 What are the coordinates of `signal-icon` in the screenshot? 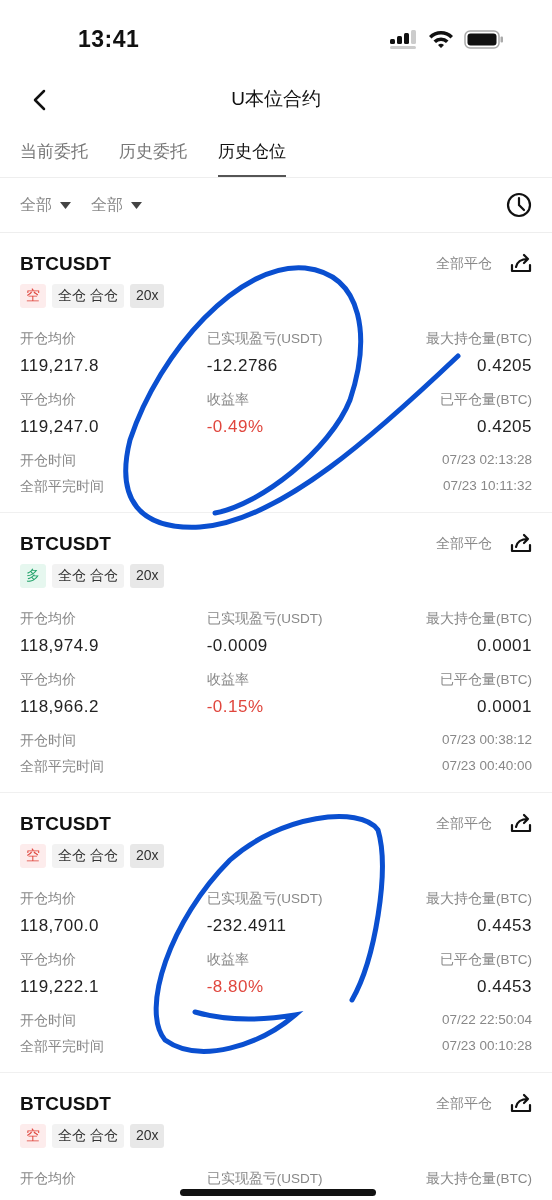 It's located at (404, 39).